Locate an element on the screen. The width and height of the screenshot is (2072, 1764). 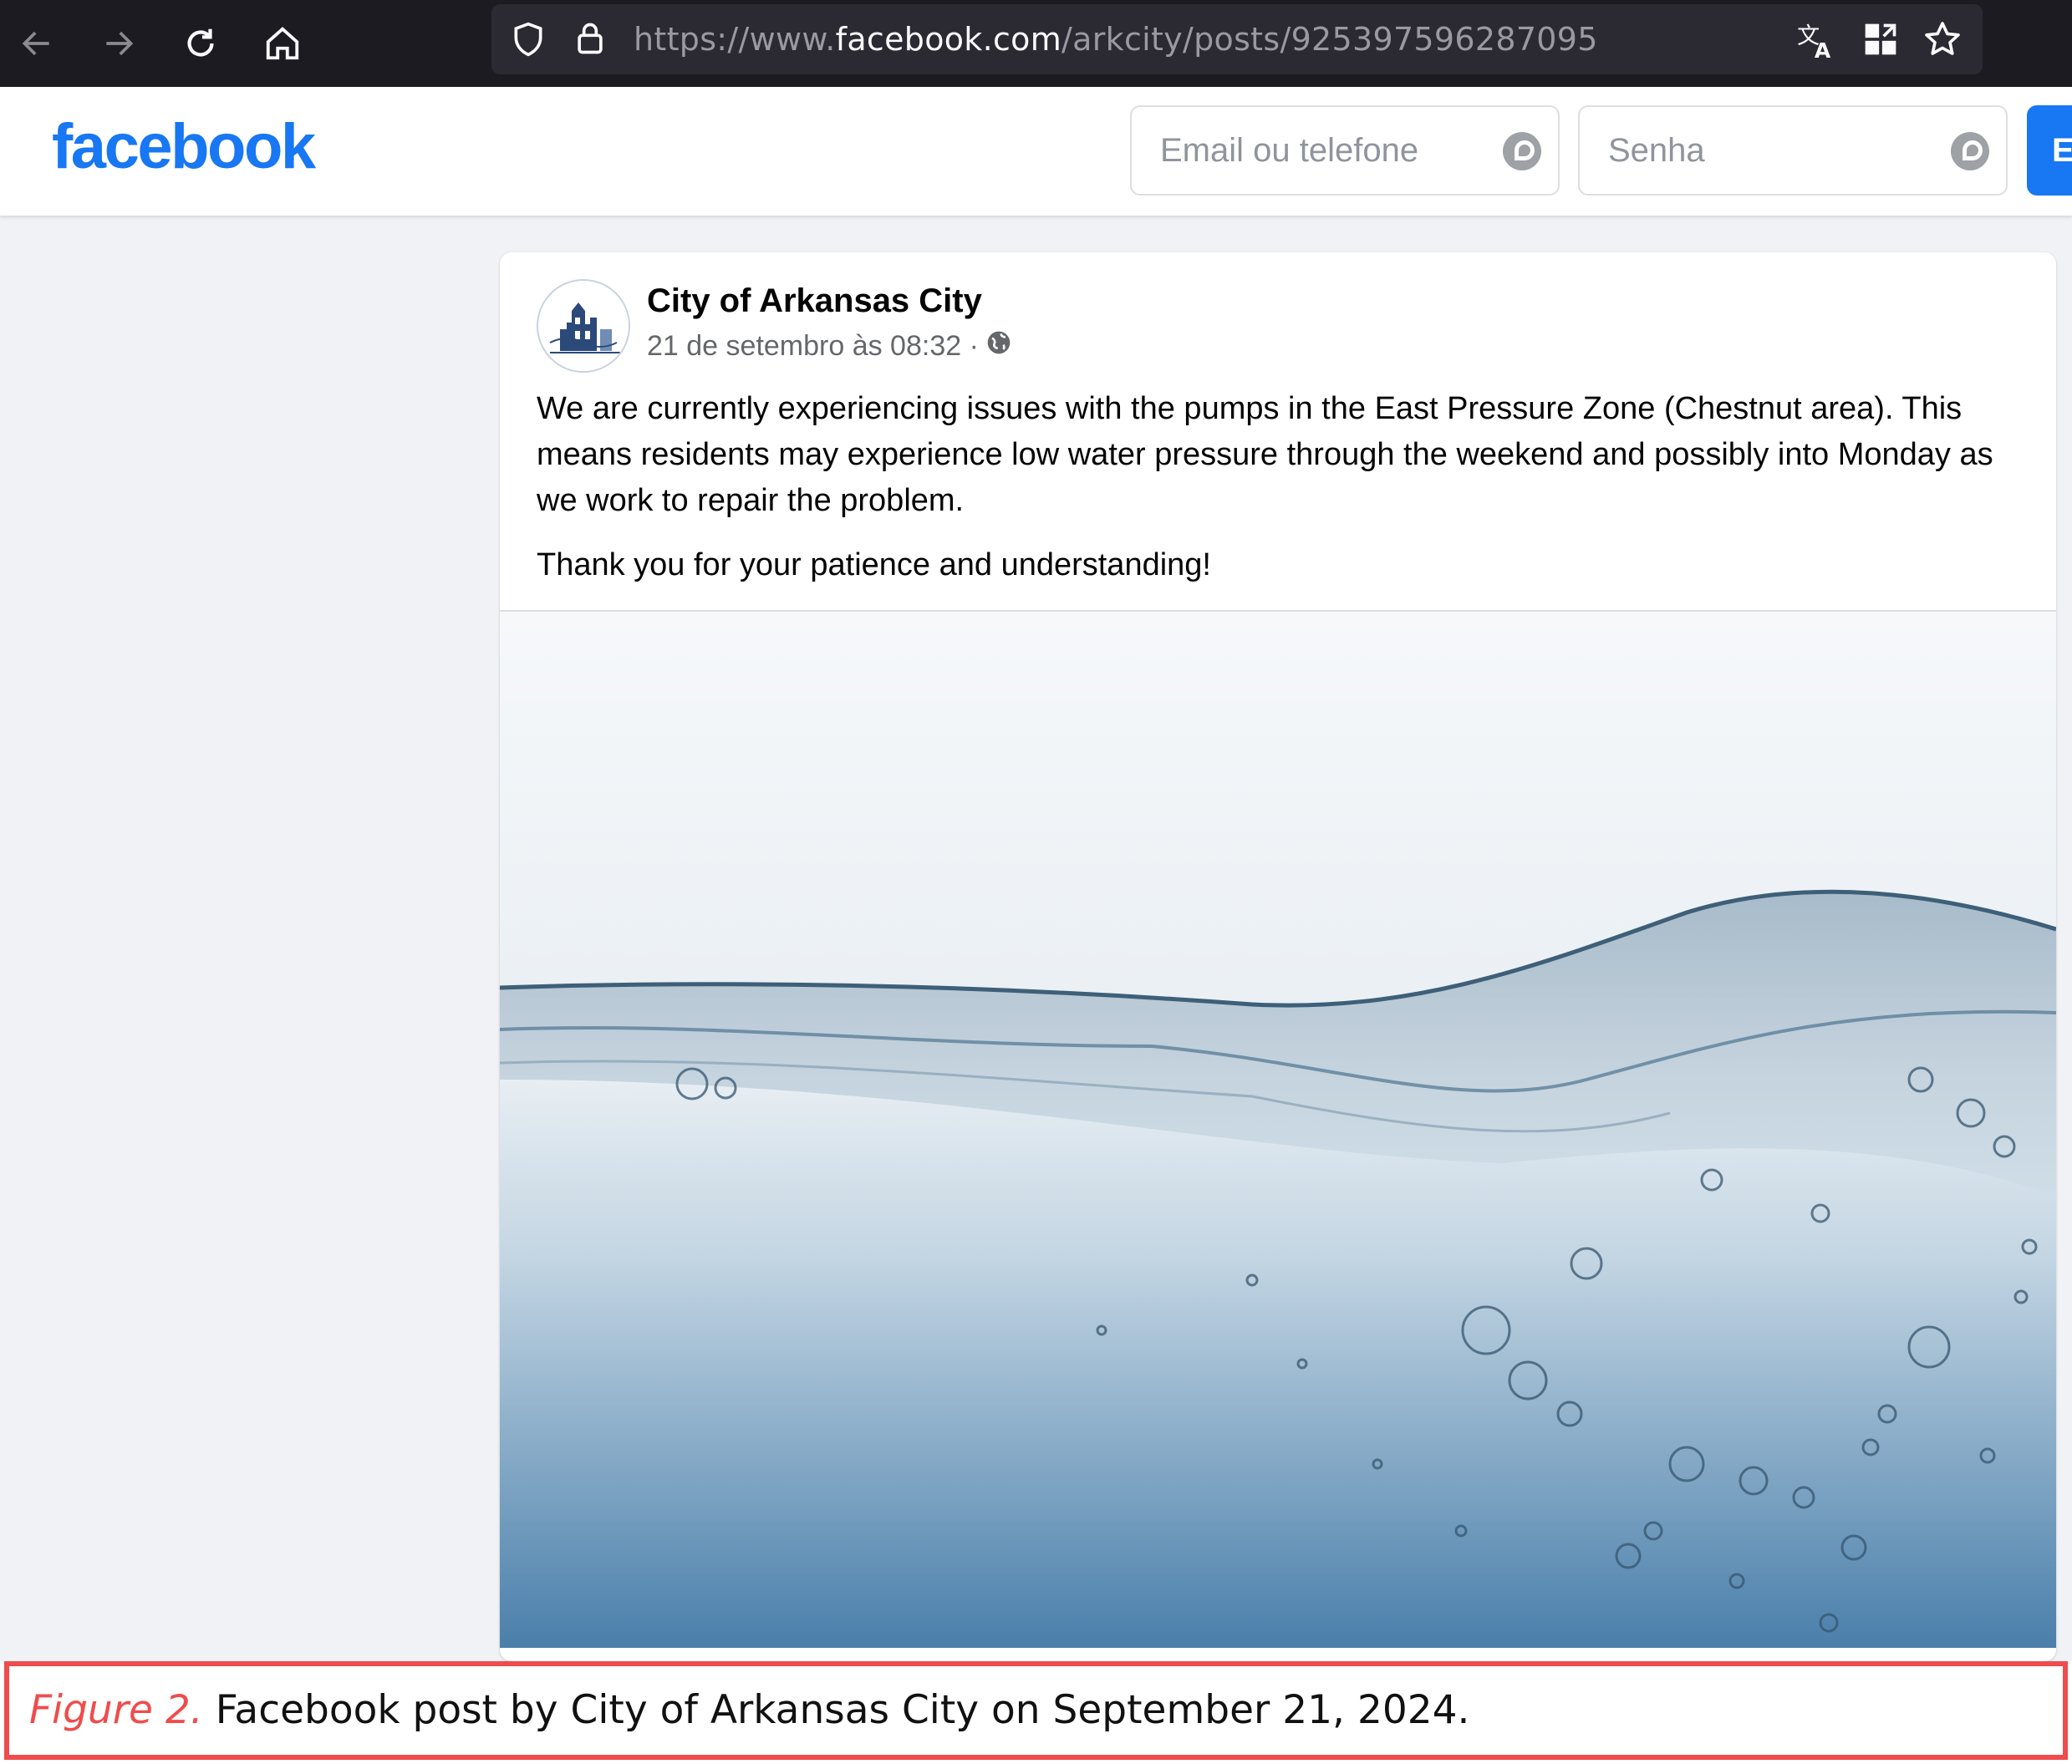
forward-arrow-icon is located at coordinates (118, 43).